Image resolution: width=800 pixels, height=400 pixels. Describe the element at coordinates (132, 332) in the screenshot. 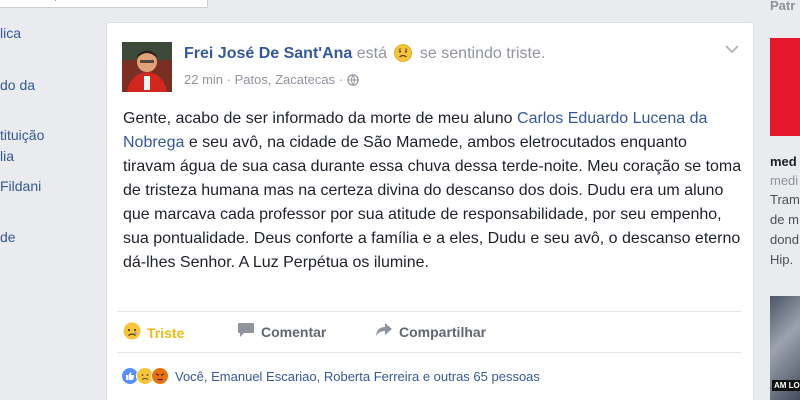

I see `sad-reaction-icon` at that location.